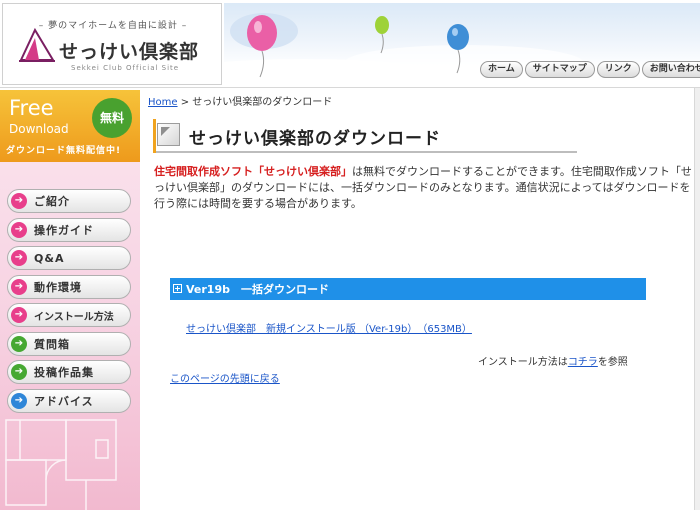 Image resolution: width=700 pixels, height=510 pixels. What do you see at coordinates (315, 139) in the screenshot?
I see `page-title: せっけい倶楽部のダウンロード` at bounding box center [315, 139].